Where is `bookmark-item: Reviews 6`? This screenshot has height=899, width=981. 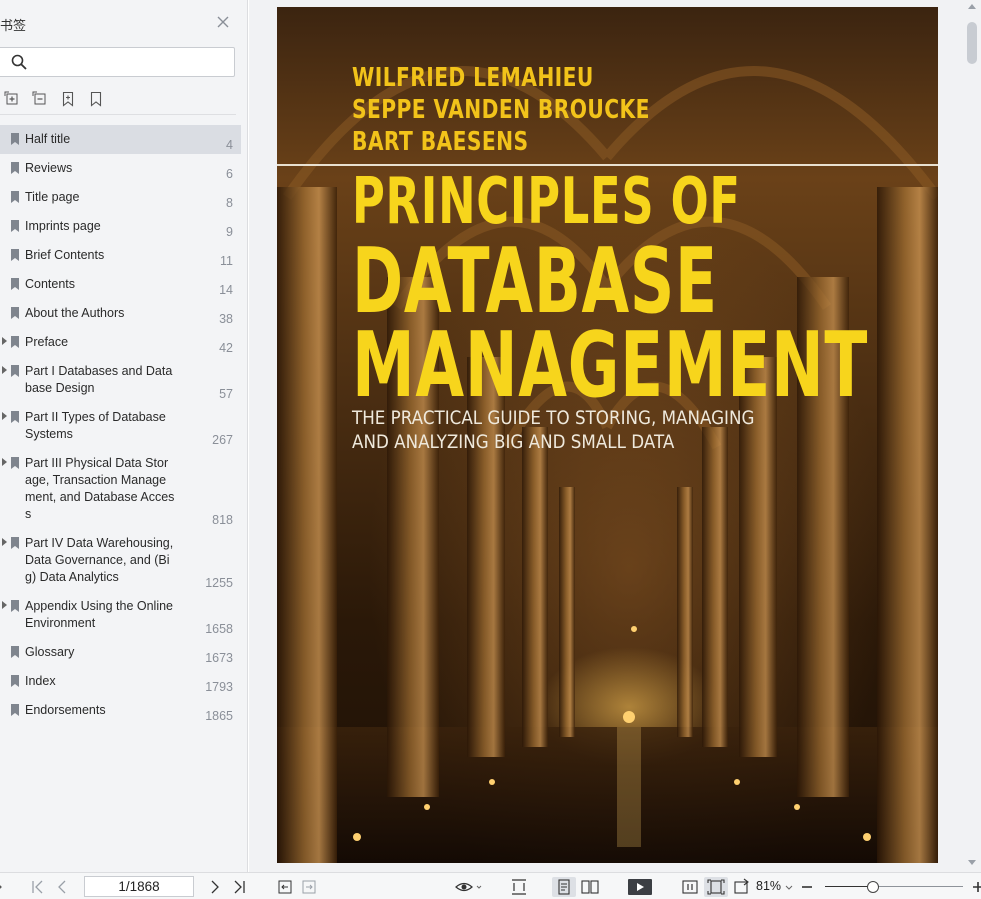
bookmark-item: Reviews 6 is located at coordinates (120, 168).